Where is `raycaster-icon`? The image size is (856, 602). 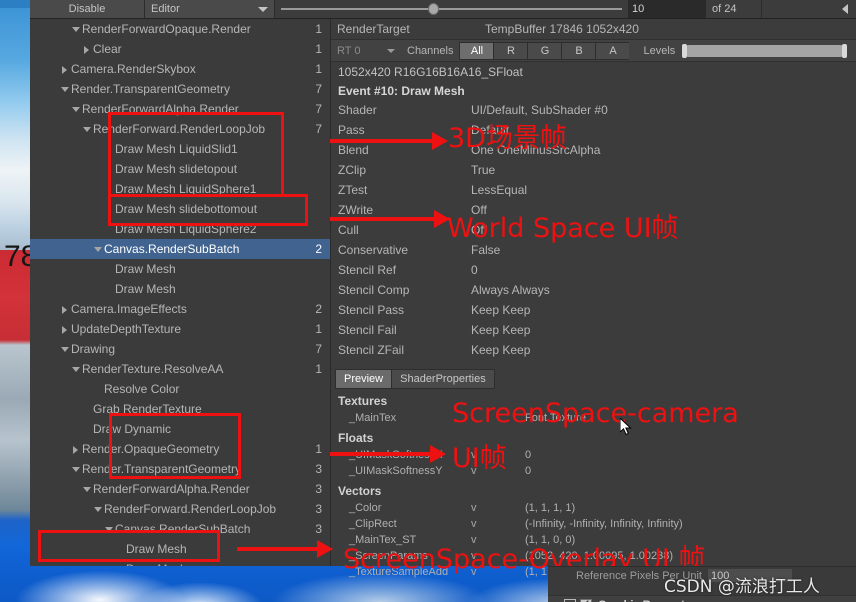 raycaster-icon is located at coordinates (570, 600).